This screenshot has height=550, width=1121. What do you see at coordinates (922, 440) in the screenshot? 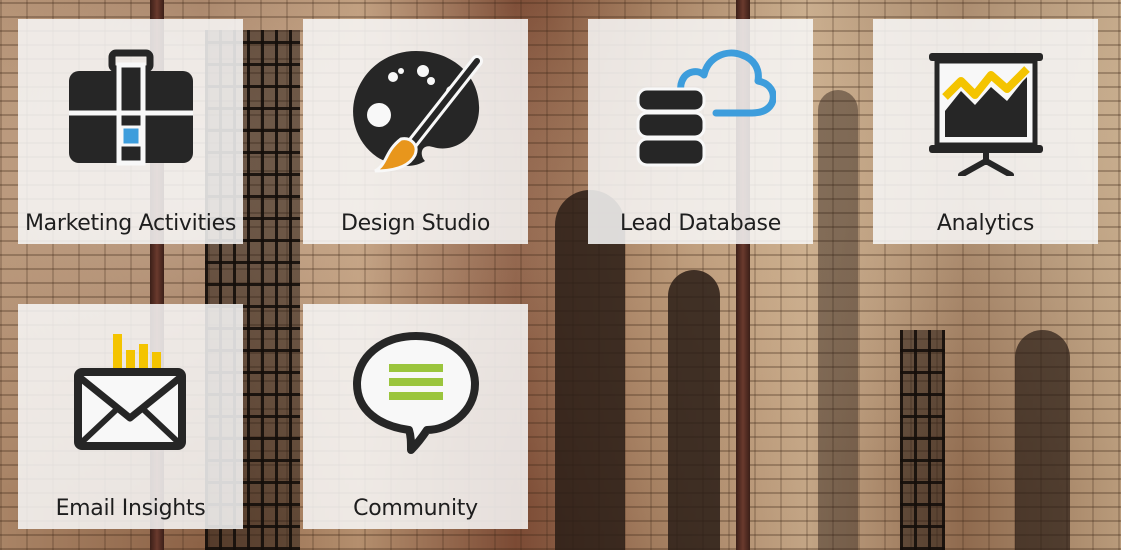
I see `background-window-grill` at bounding box center [922, 440].